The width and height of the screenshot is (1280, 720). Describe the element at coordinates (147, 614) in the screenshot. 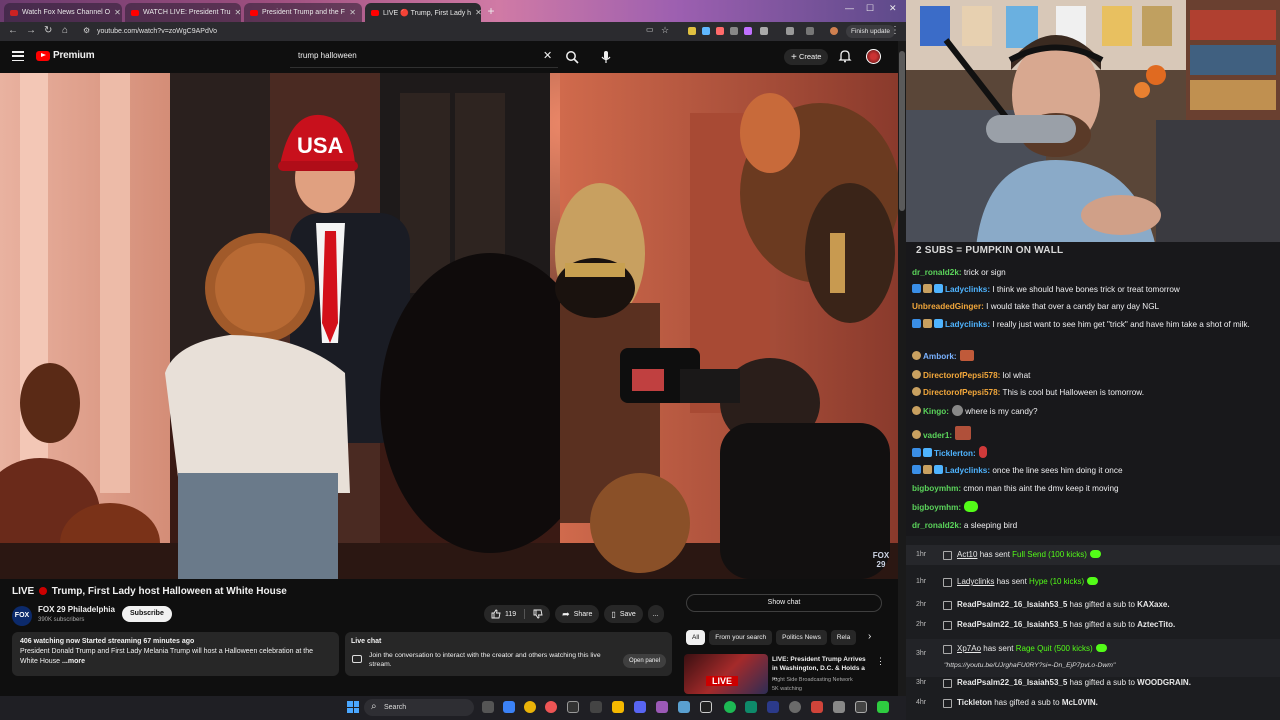

I see `subscribe-button: Subscribe` at that location.